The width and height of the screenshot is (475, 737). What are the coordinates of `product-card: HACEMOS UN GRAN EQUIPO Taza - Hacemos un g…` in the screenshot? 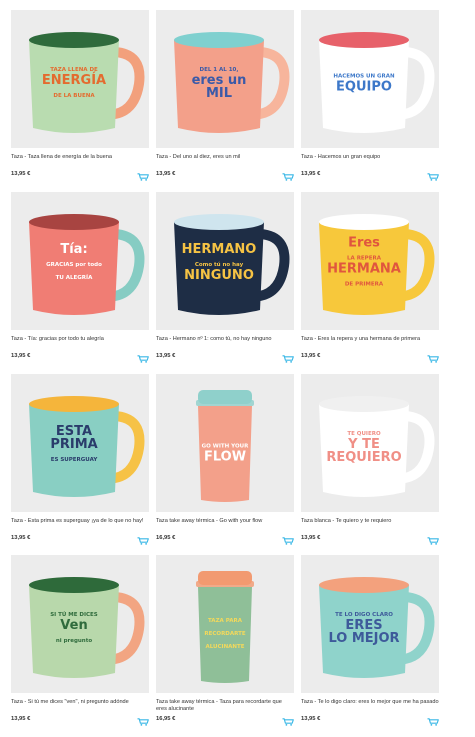 It's located at (370, 95).